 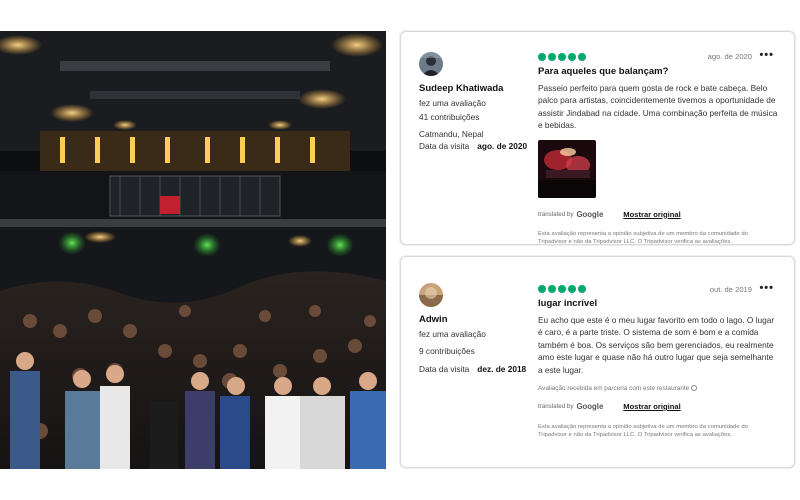 I want to click on reviewer-info: Adwin fez uma avaliação 9 contribuições, so click(x=452, y=319).